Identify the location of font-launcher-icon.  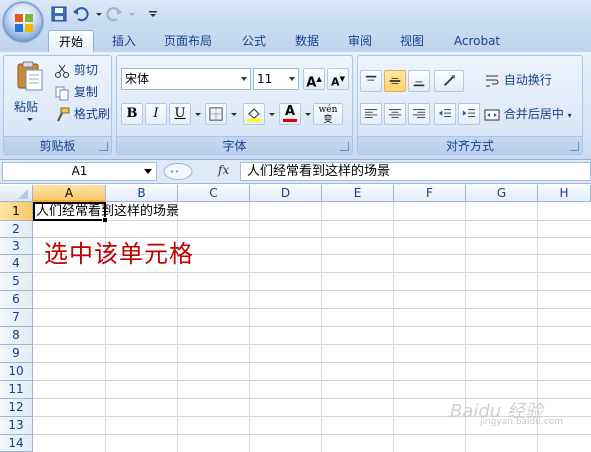
(344, 146).